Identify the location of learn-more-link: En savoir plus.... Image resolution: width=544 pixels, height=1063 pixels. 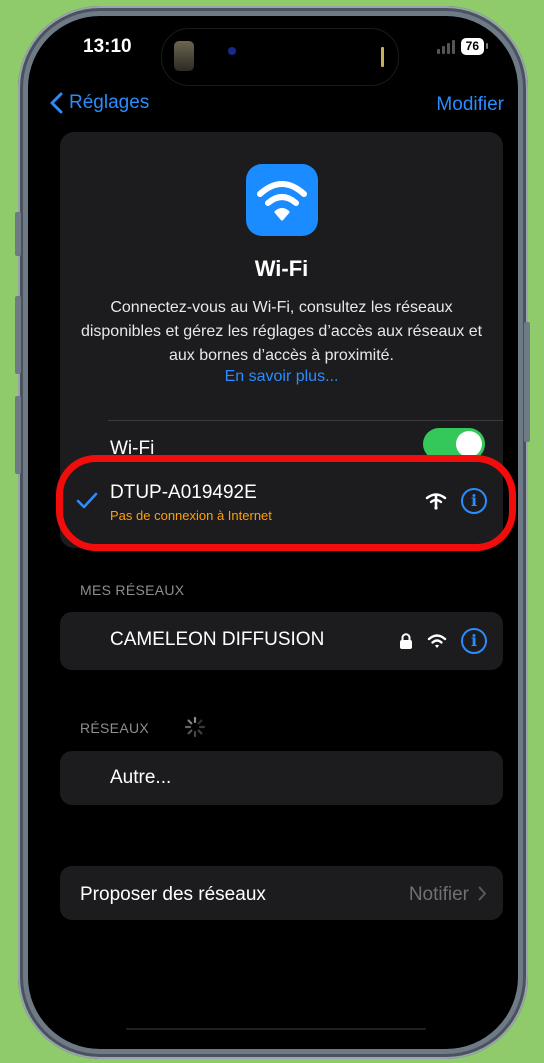
(281, 377).